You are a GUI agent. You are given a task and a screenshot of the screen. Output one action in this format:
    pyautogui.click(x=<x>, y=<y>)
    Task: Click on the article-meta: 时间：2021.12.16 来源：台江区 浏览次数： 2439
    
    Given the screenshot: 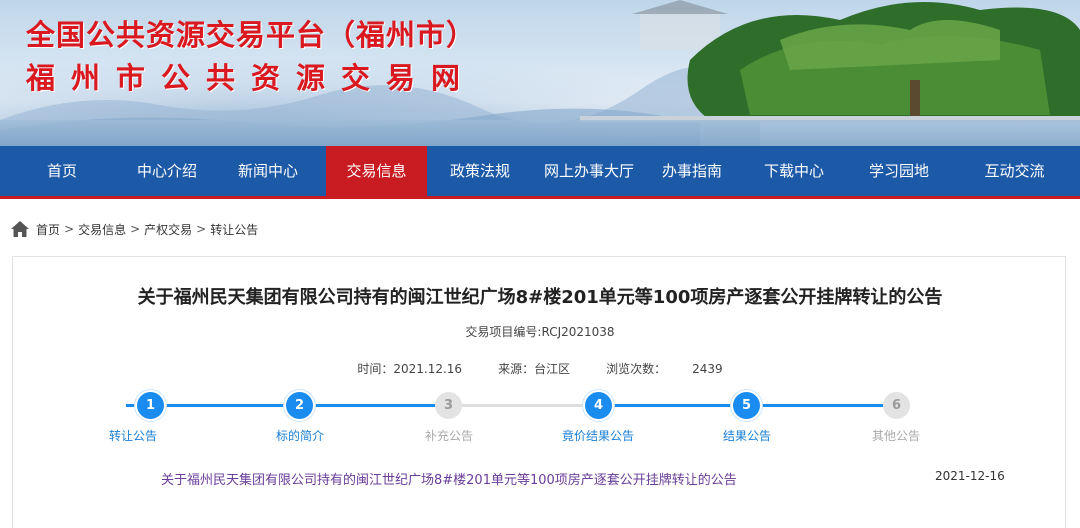 What is the action you would take?
    pyautogui.click(x=540, y=368)
    